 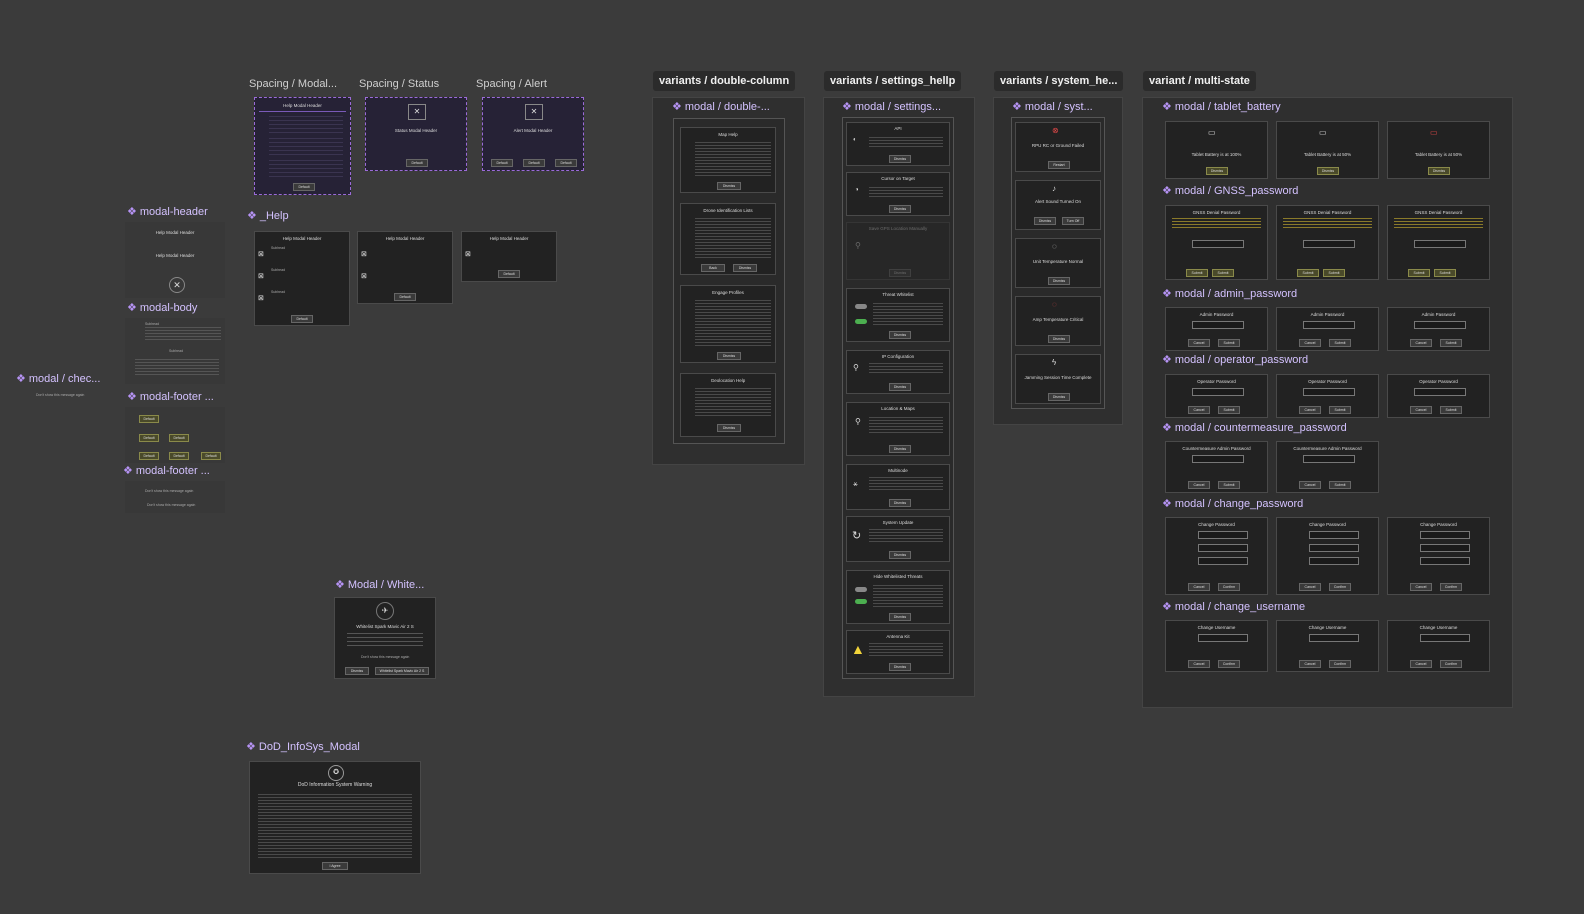 I want to click on back-button: Back, so click(x=713, y=268).